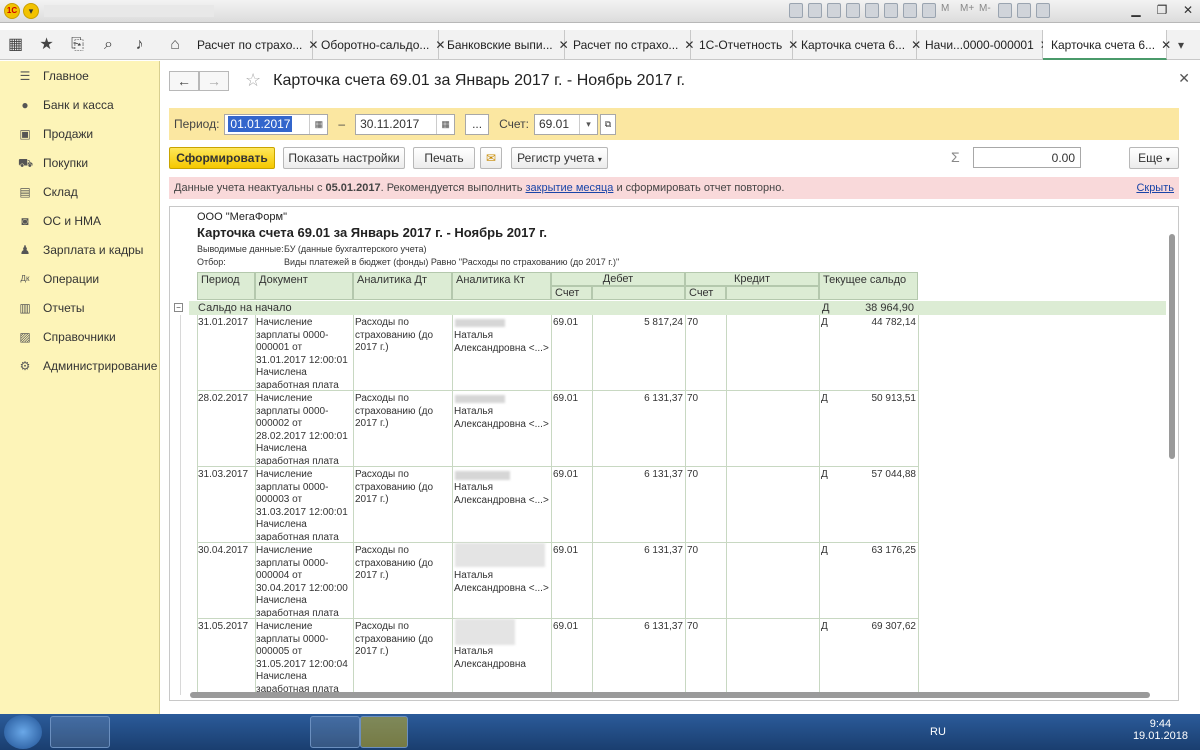 The image size is (1200, 750). I want to click on close-icon: ✕, so click(1188, 10).